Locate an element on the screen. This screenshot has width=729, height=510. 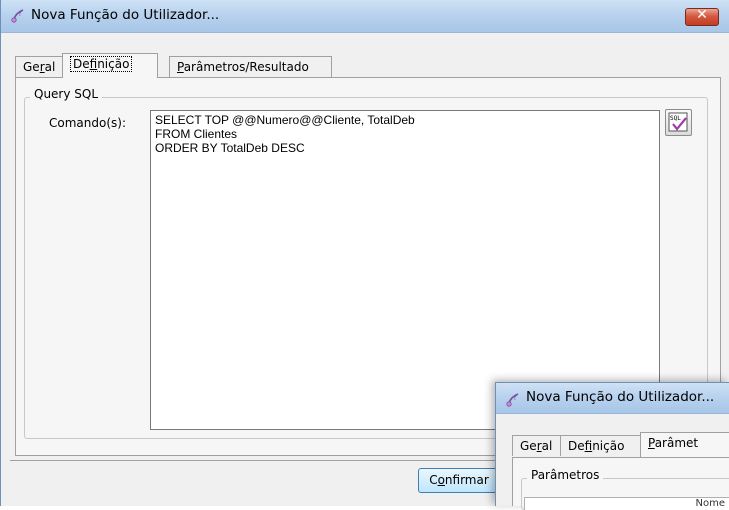
tab-parametros-resultado: Parâmetros/Resultado is located at coordinates (250, 66).